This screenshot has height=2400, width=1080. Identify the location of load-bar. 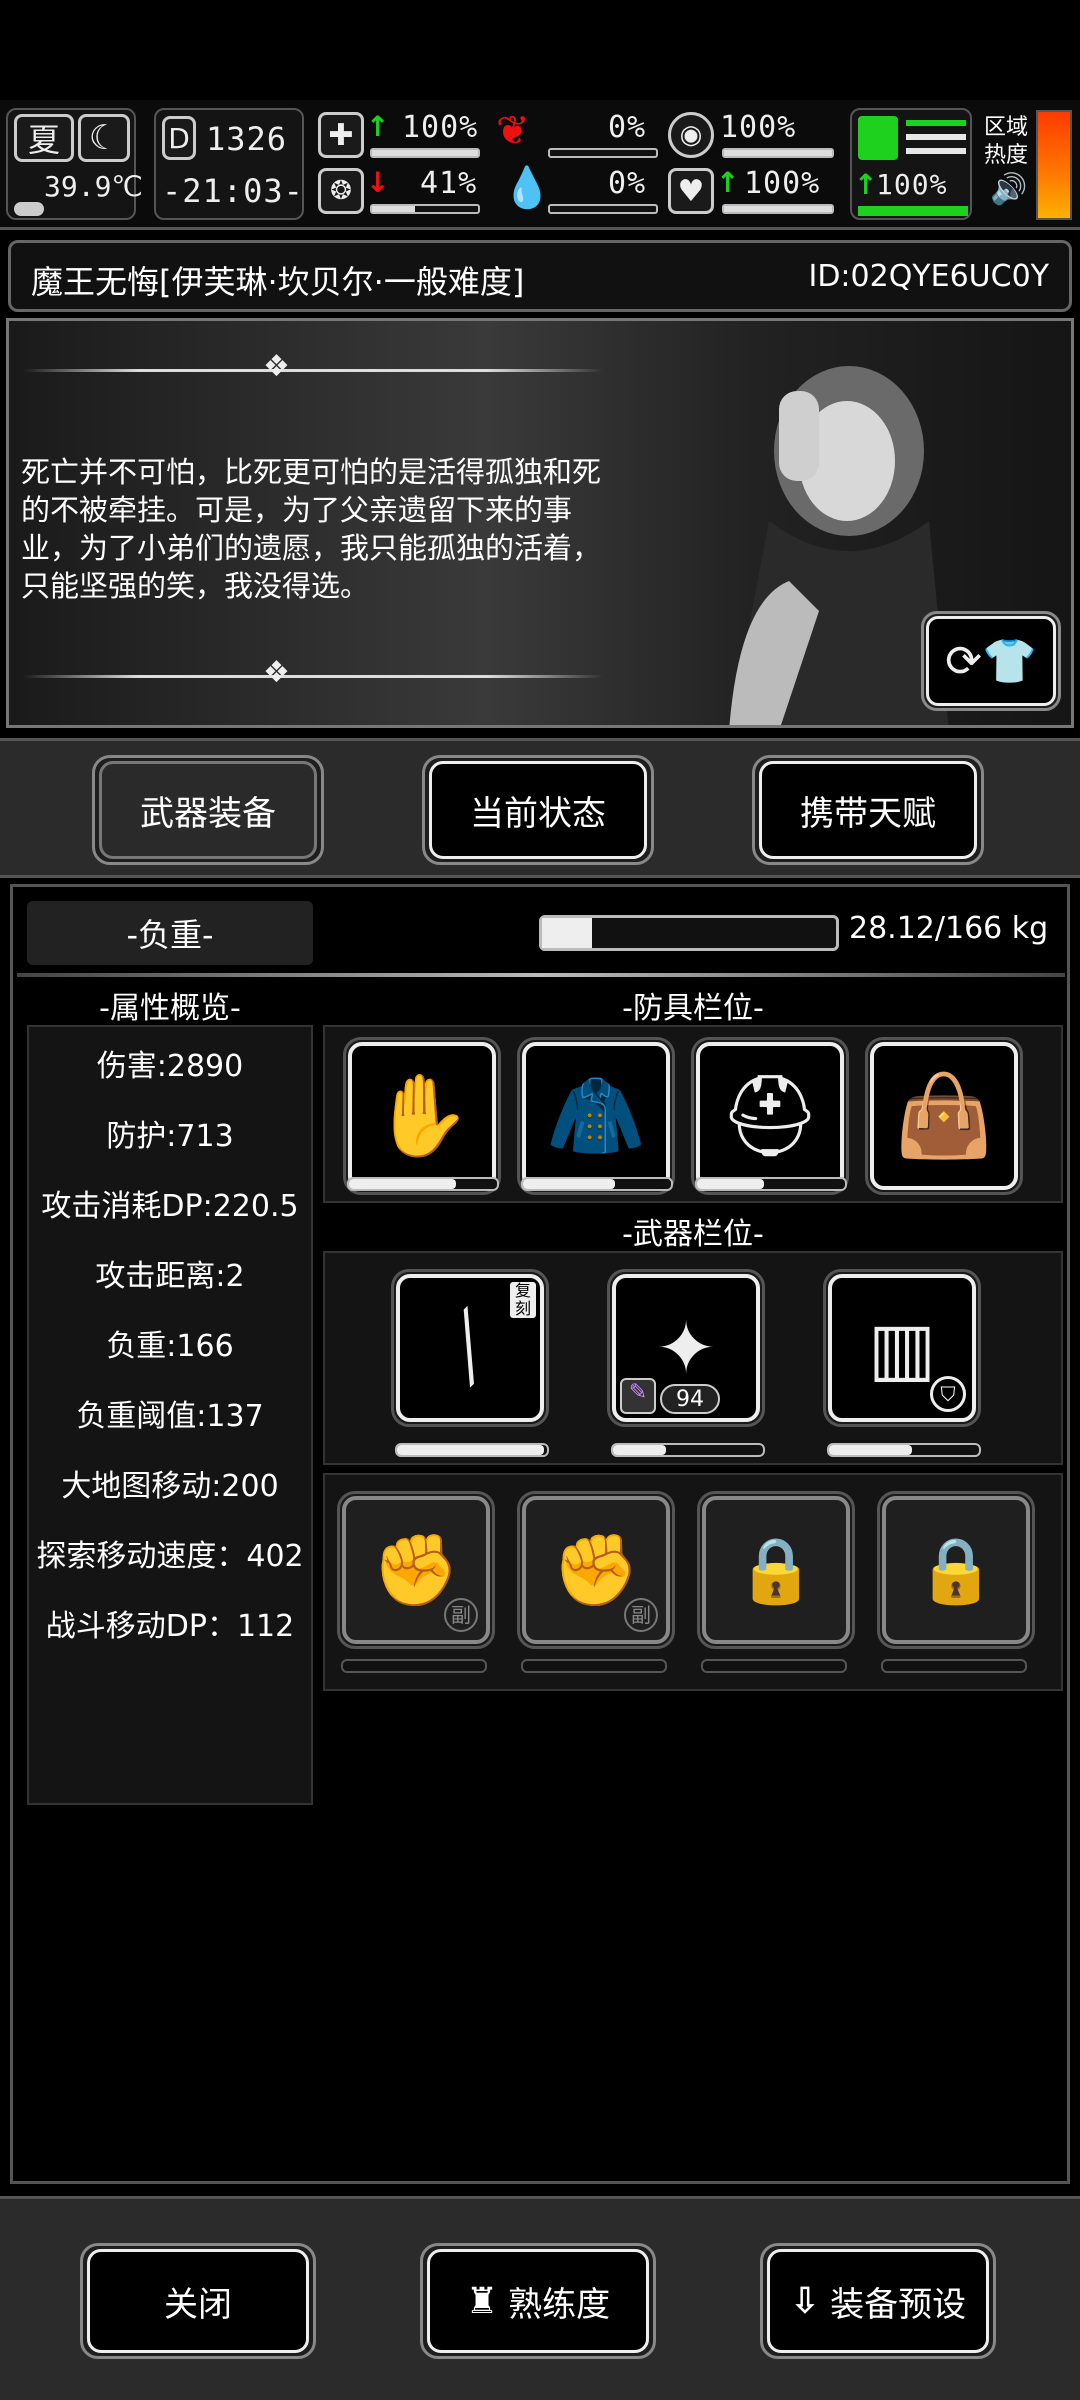
(689, 933).